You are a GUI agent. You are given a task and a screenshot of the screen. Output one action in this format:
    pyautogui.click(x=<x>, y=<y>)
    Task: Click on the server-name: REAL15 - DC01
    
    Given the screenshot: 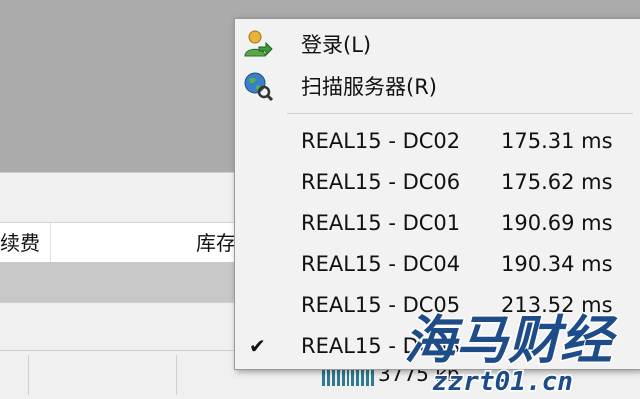 What is the action you would take?
    pyautogui.click(x=381, y=223)
    